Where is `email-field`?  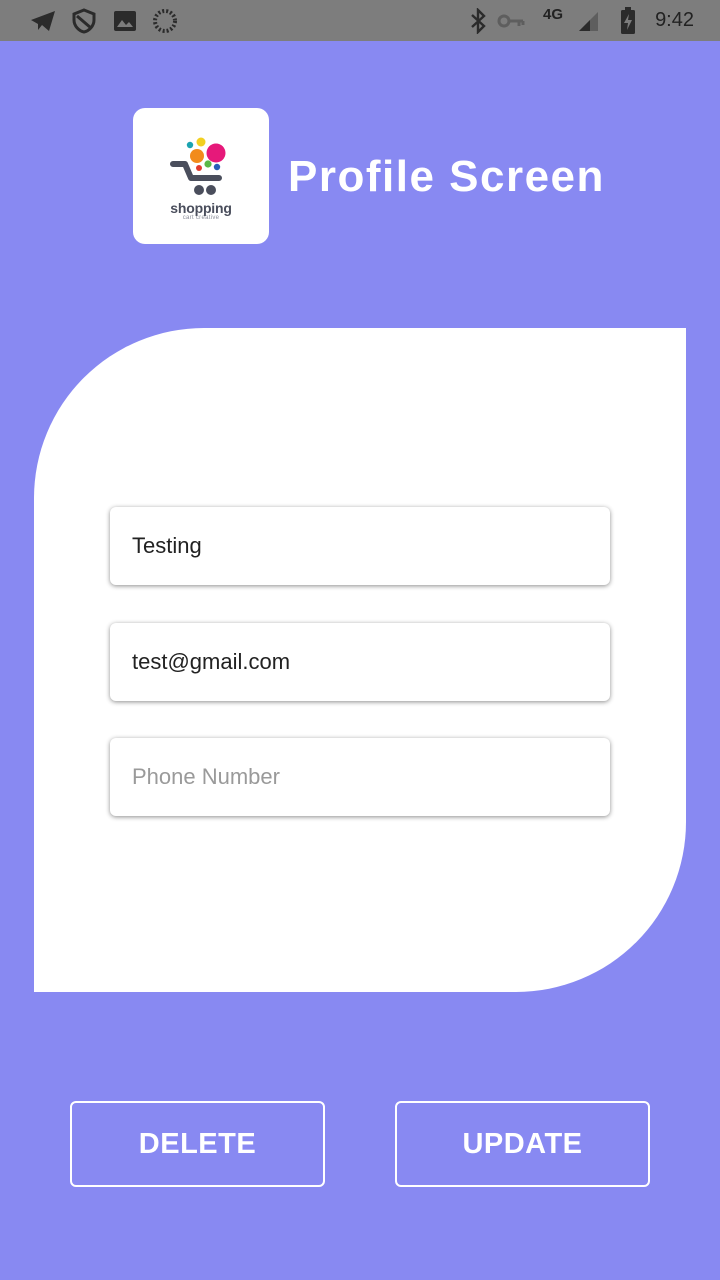
email-field is located at coordinates (360, 662).